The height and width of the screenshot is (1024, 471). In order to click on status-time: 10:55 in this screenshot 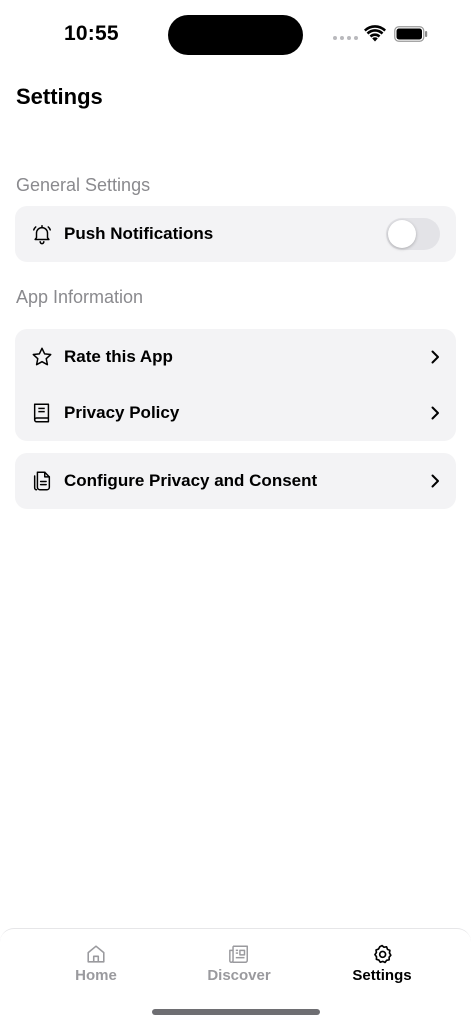, I will do `click(91, 33)`.